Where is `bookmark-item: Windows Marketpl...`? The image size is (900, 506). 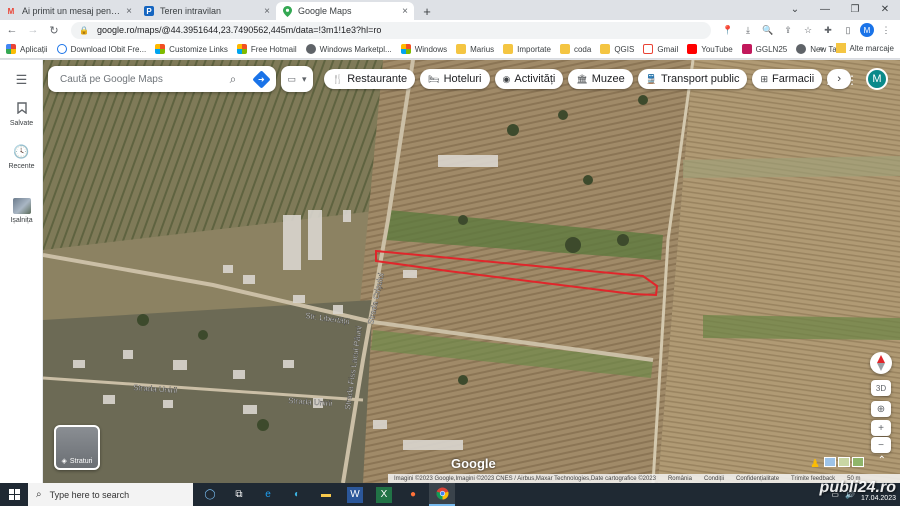
bookmark-item: Windows Marketpl... is located at coordinates (348, 49).